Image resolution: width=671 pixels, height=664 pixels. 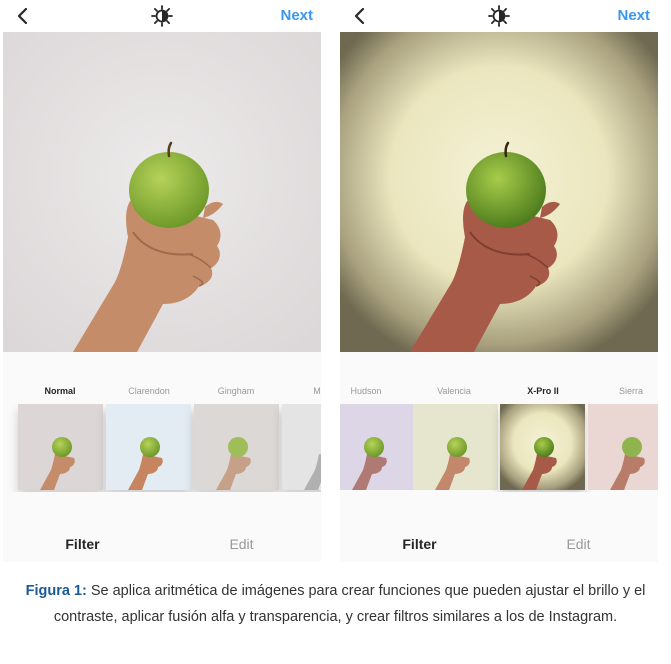 I want to click on filter-label-gingham: Gingham, so click(x=236, y=391).